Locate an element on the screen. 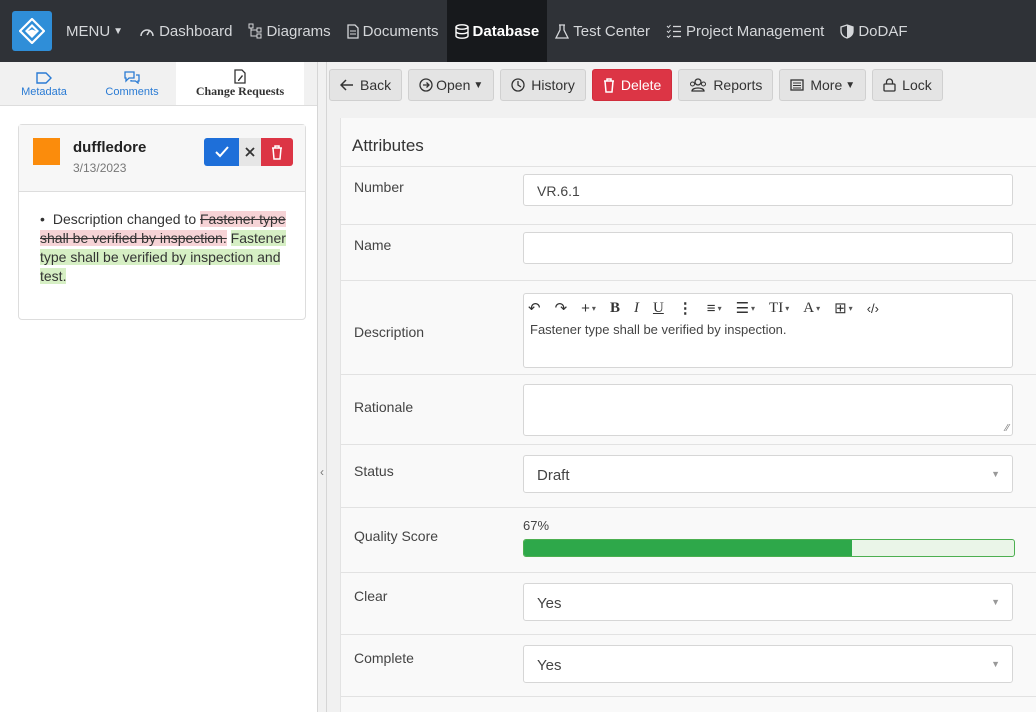 The height and width of the screenshot is (712, 1036). undo-icon: ↶ is located at coordinates (534, 308).